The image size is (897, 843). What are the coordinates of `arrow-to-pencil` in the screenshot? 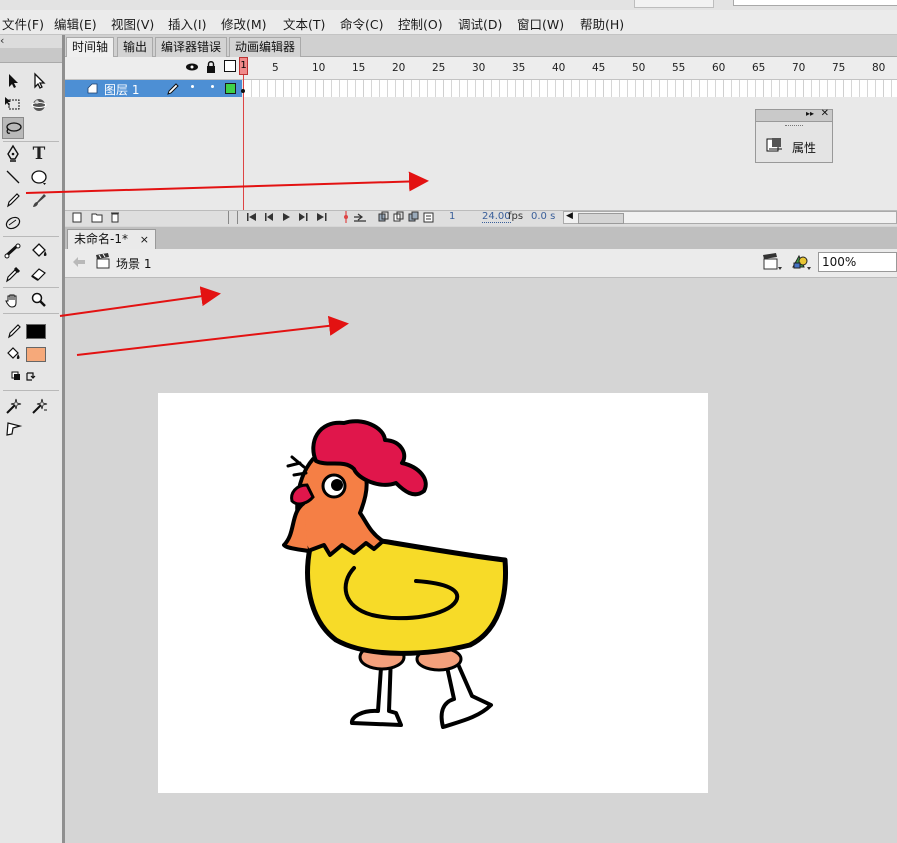 It's located at (227, 182).